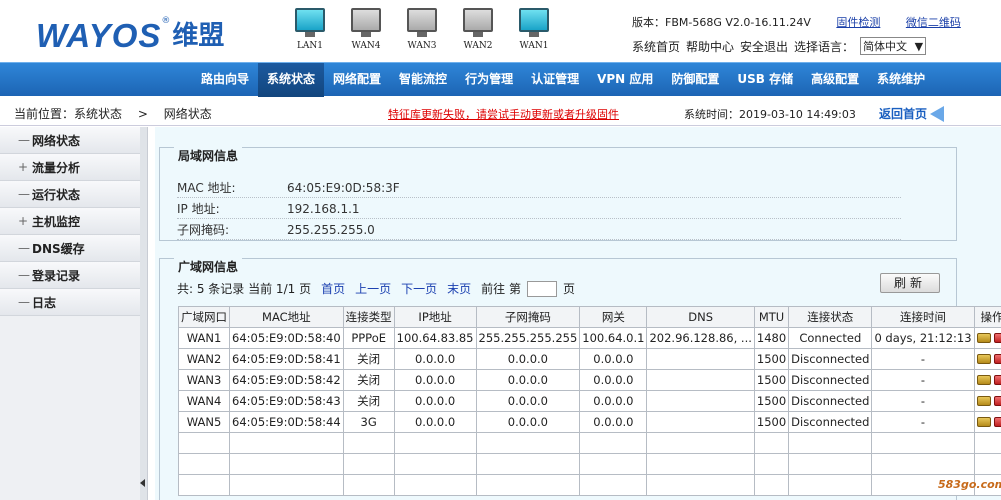  I want to click on table-cell: WAN4, so click(204, 401).